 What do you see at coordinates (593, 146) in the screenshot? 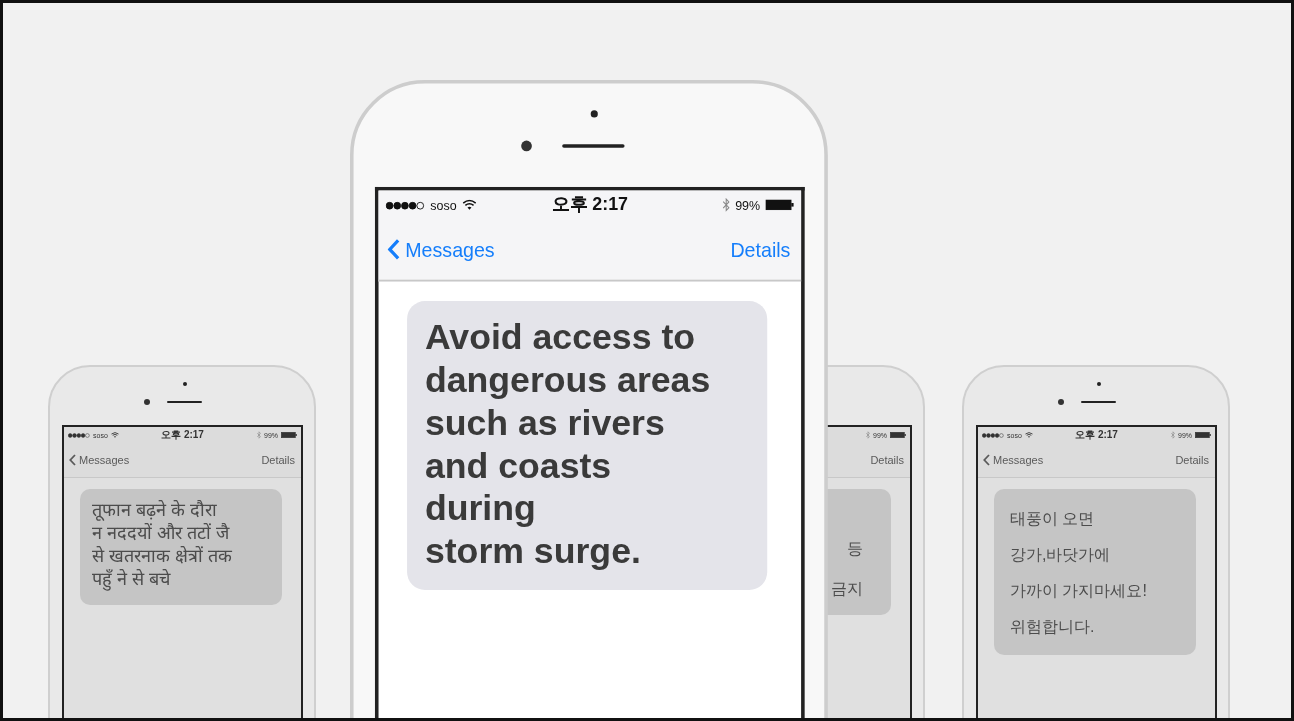
I see `speaker-icon` at bounding box center [593, 146].